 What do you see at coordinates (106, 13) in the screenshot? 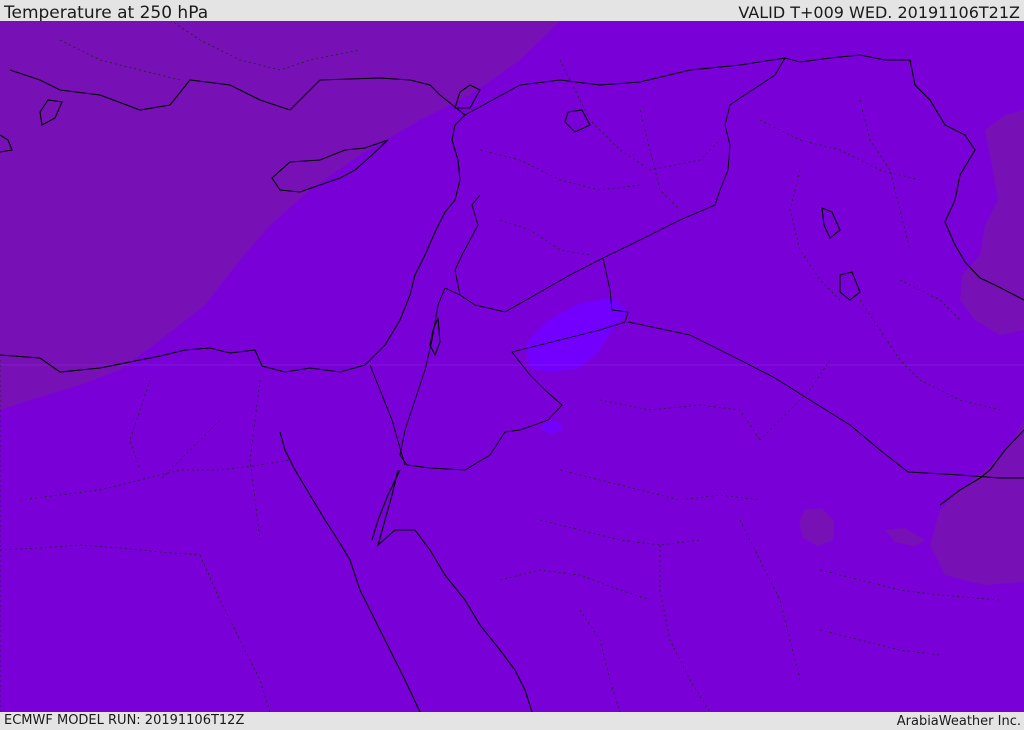
I see `map-title: Temperature at 250 hPa` at bounding box center [106, 13].